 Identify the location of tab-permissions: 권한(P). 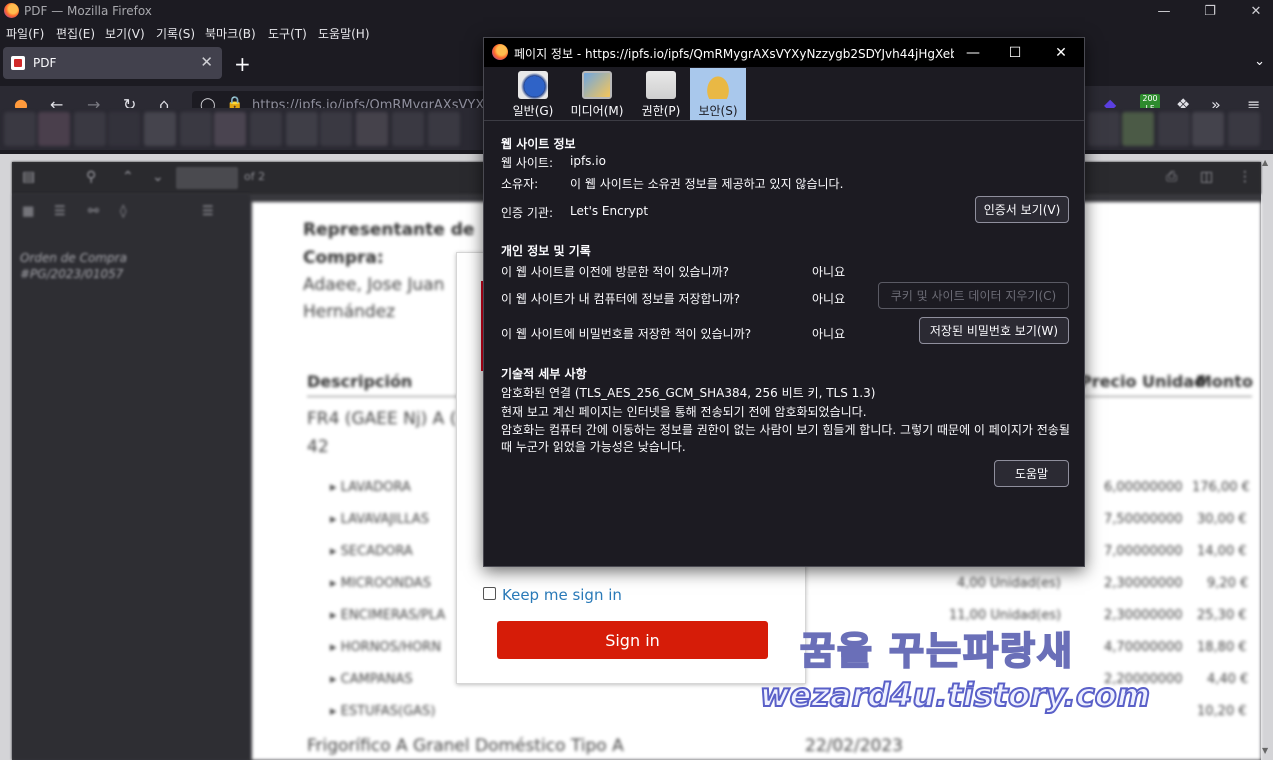
(661, 94).